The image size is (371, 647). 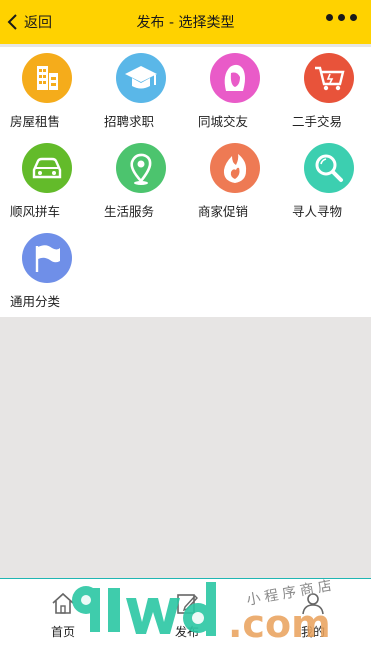 I want to click on chevron-left-icon, so click(x=12, y=22).